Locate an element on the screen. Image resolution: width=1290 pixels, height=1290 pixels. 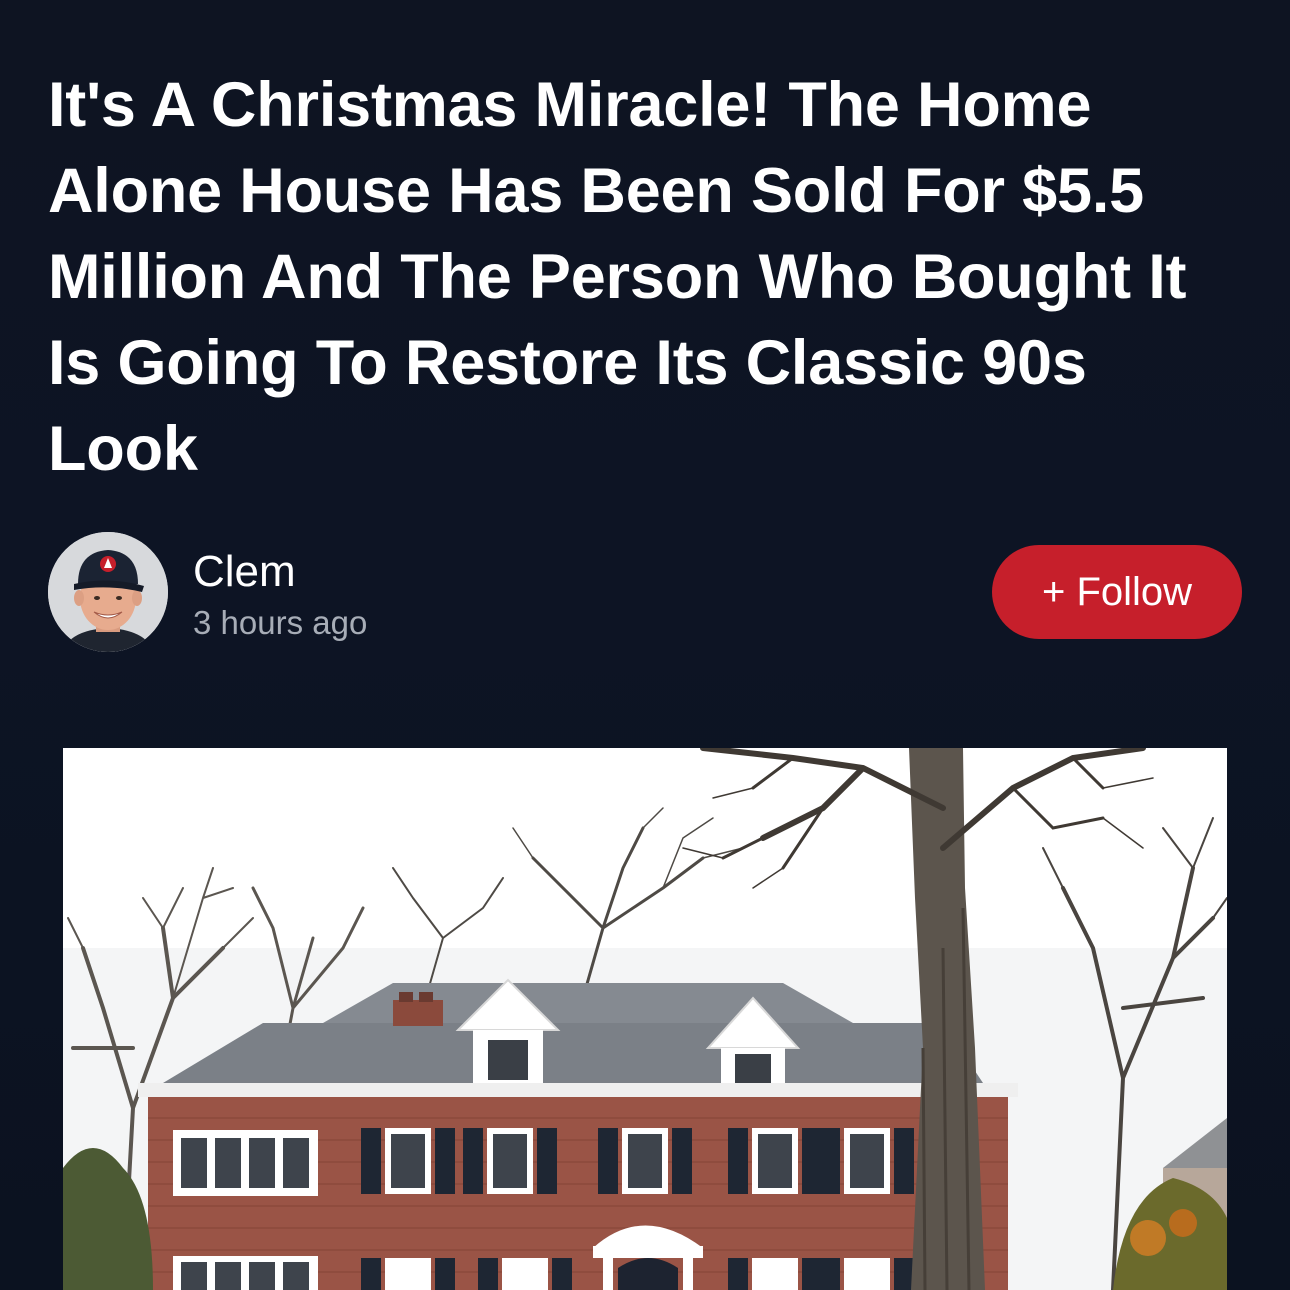
author-photo is located at coordinates (108, 592).